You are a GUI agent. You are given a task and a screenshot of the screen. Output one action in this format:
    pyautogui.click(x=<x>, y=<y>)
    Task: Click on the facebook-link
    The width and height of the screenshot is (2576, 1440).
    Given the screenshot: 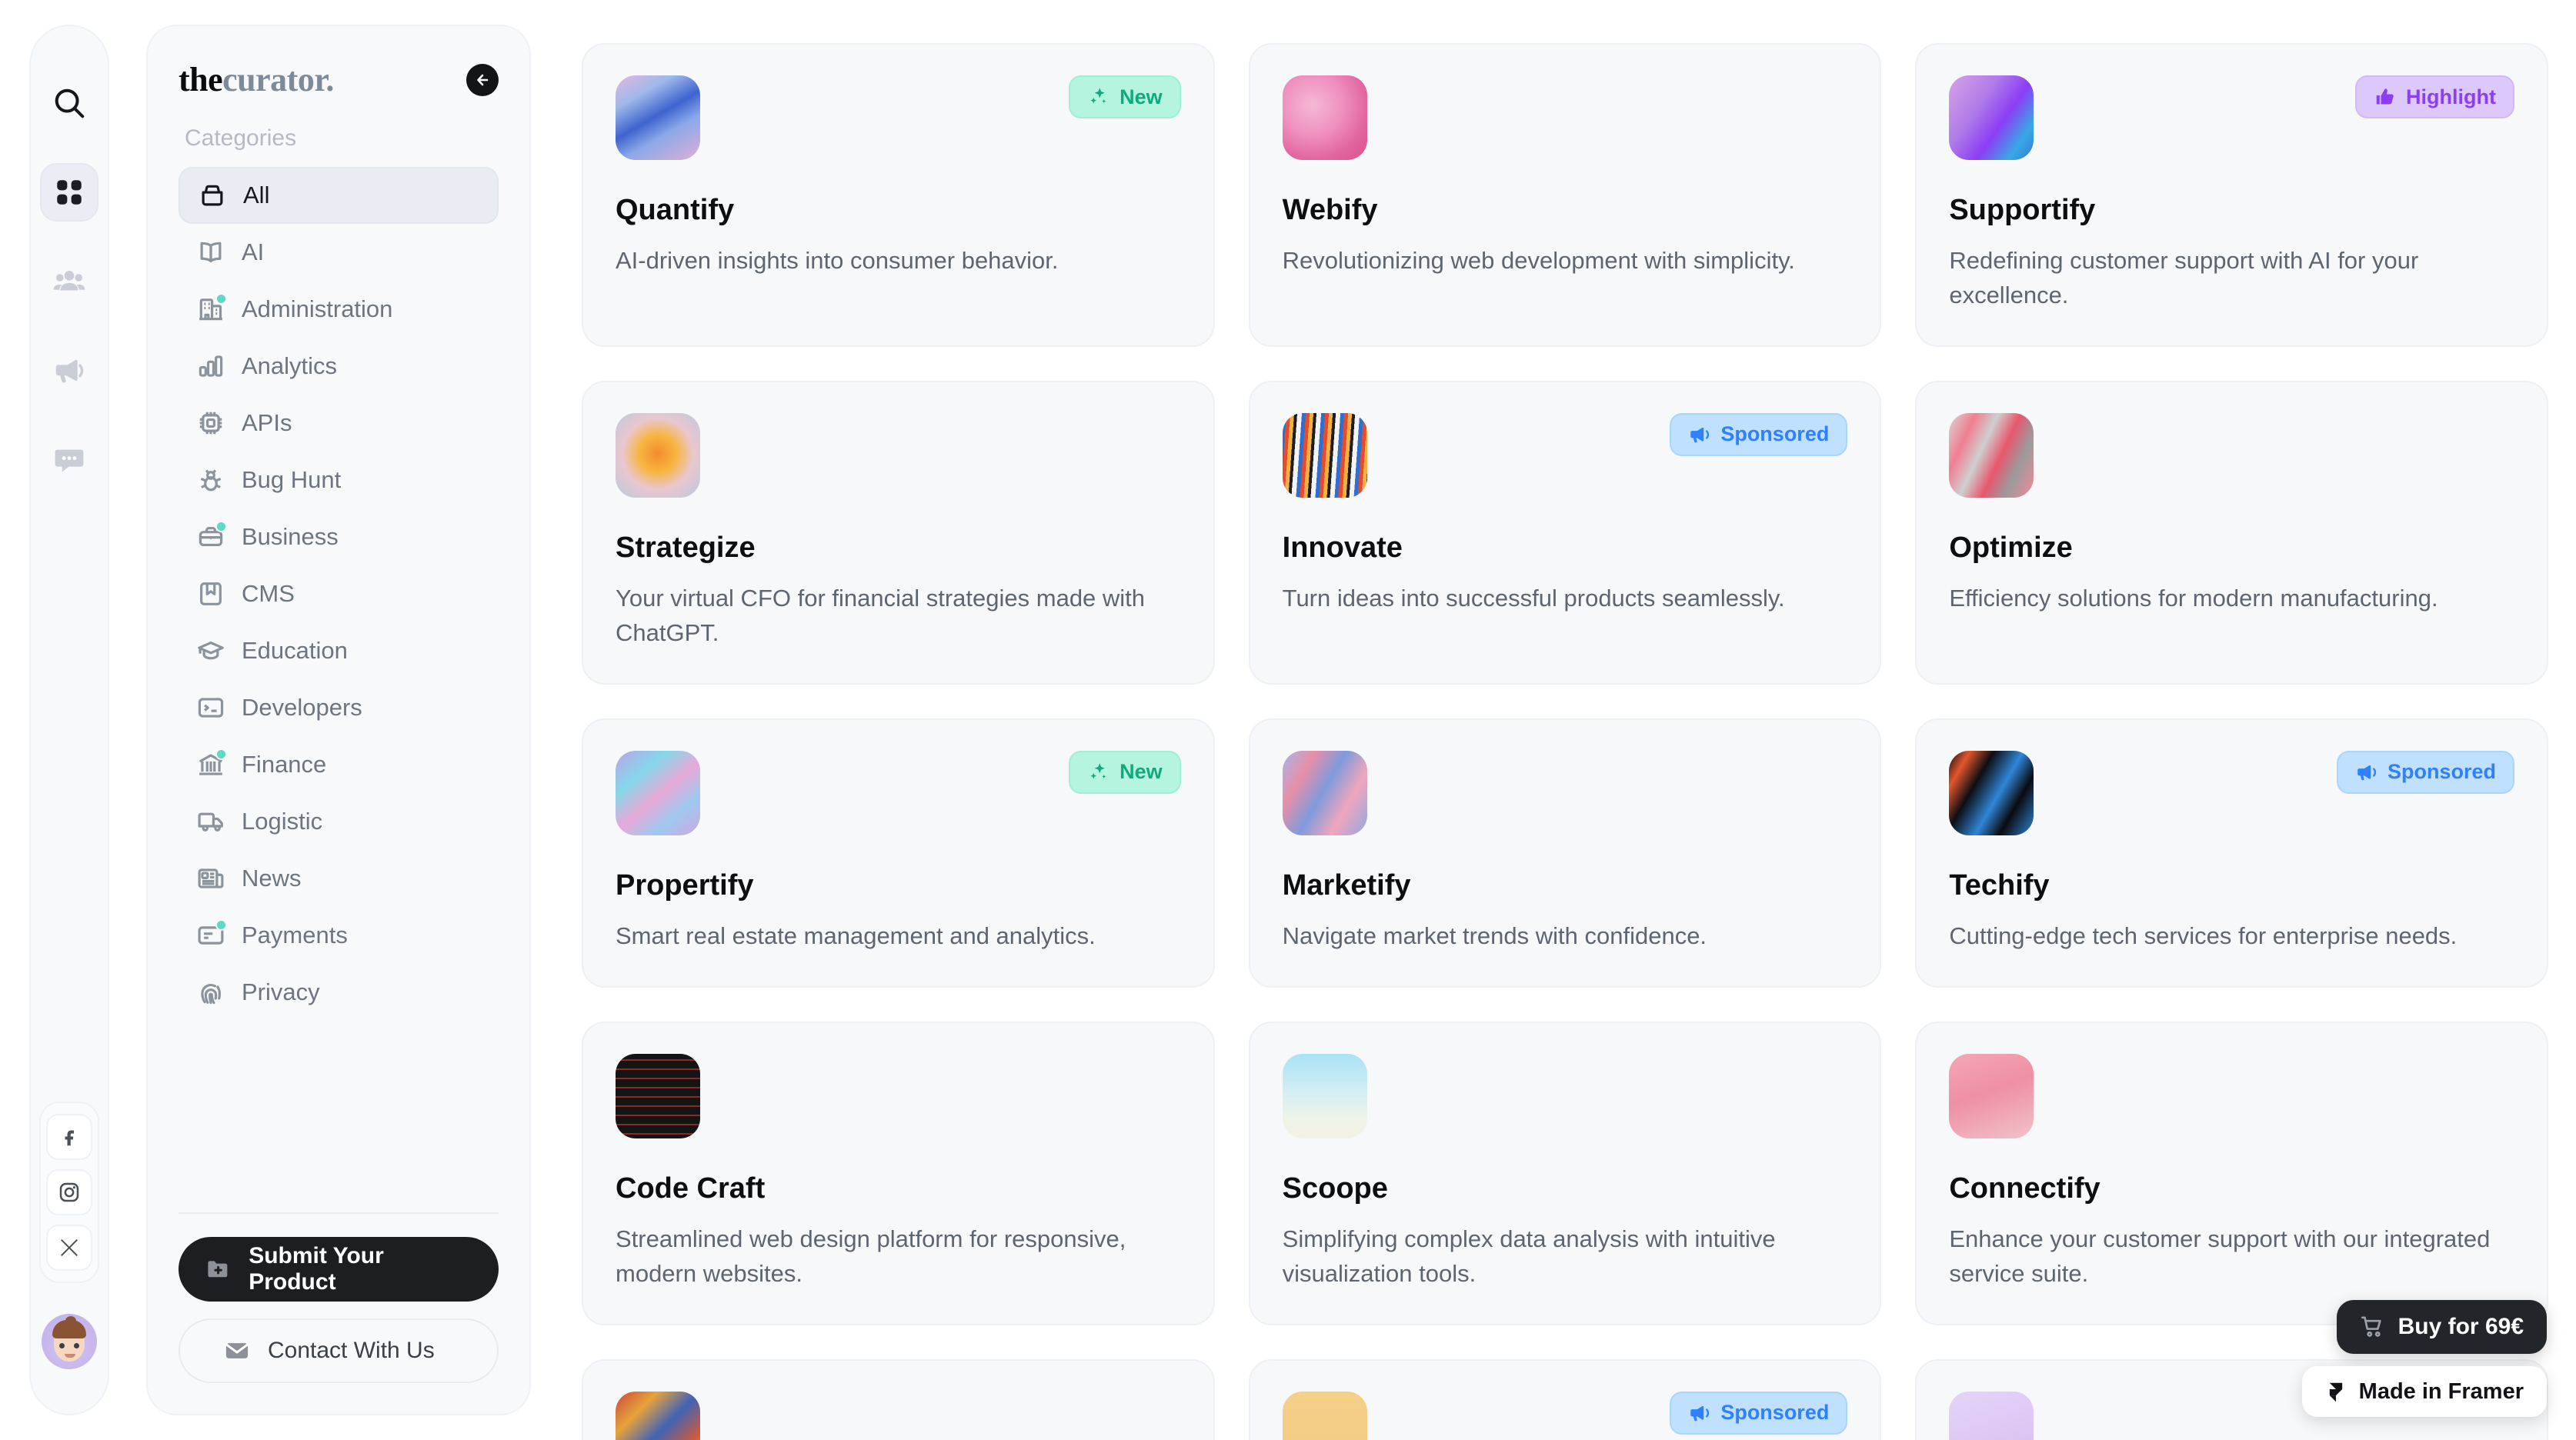 What is the action you would take?
    pyautogui.click(x=69, y=1137)
    